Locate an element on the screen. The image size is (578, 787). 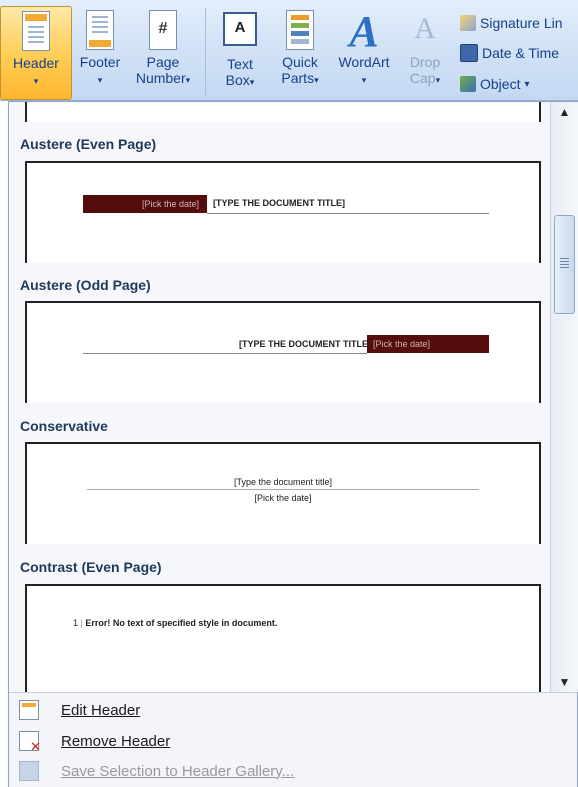
header-button: Header ▾ is located at coordinates (36, 53).